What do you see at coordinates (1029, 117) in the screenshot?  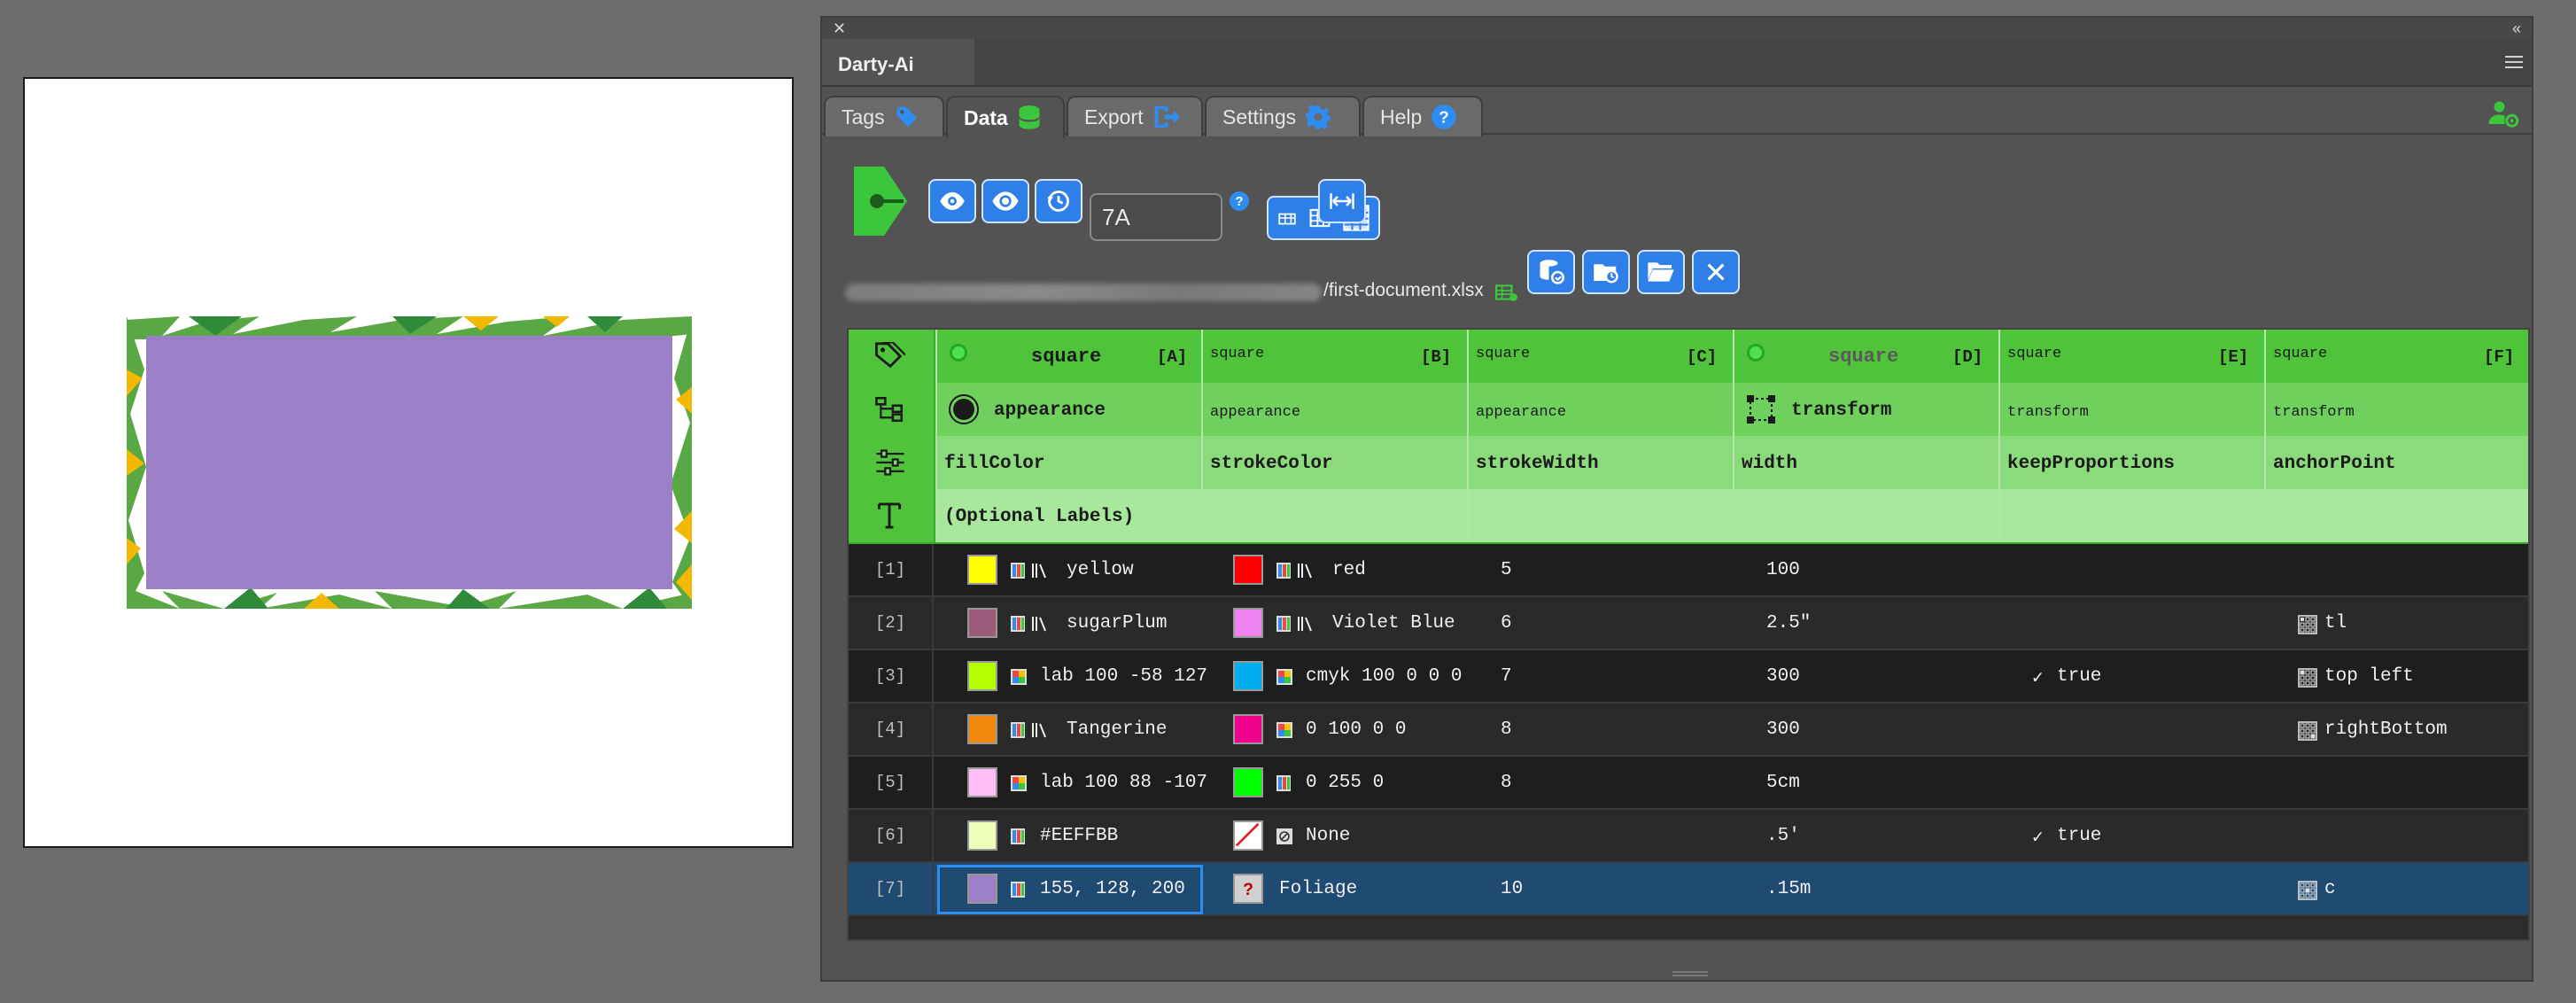 I see `database-icon` at bounding box center [1029, 117].